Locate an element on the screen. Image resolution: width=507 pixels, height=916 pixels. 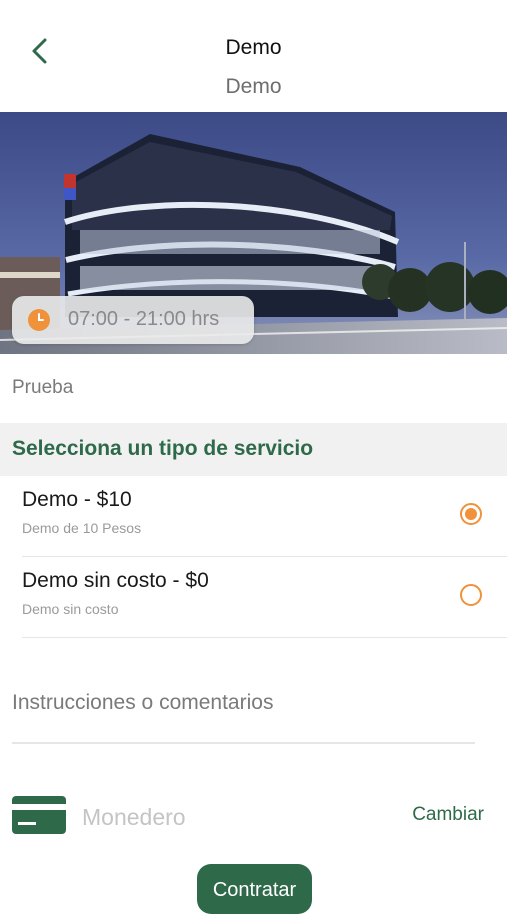
payment-method-label: Monedero is located at coordinates (134, 817).